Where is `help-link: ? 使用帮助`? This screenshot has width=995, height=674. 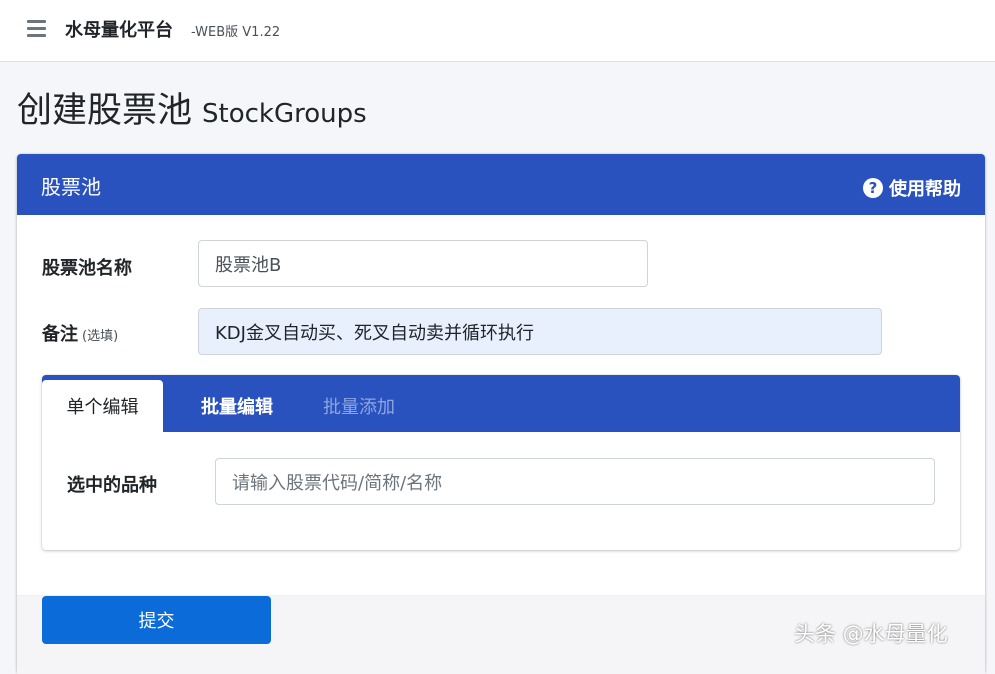
help-link: ? 使用帮助 is located at coordinates (912, 188).